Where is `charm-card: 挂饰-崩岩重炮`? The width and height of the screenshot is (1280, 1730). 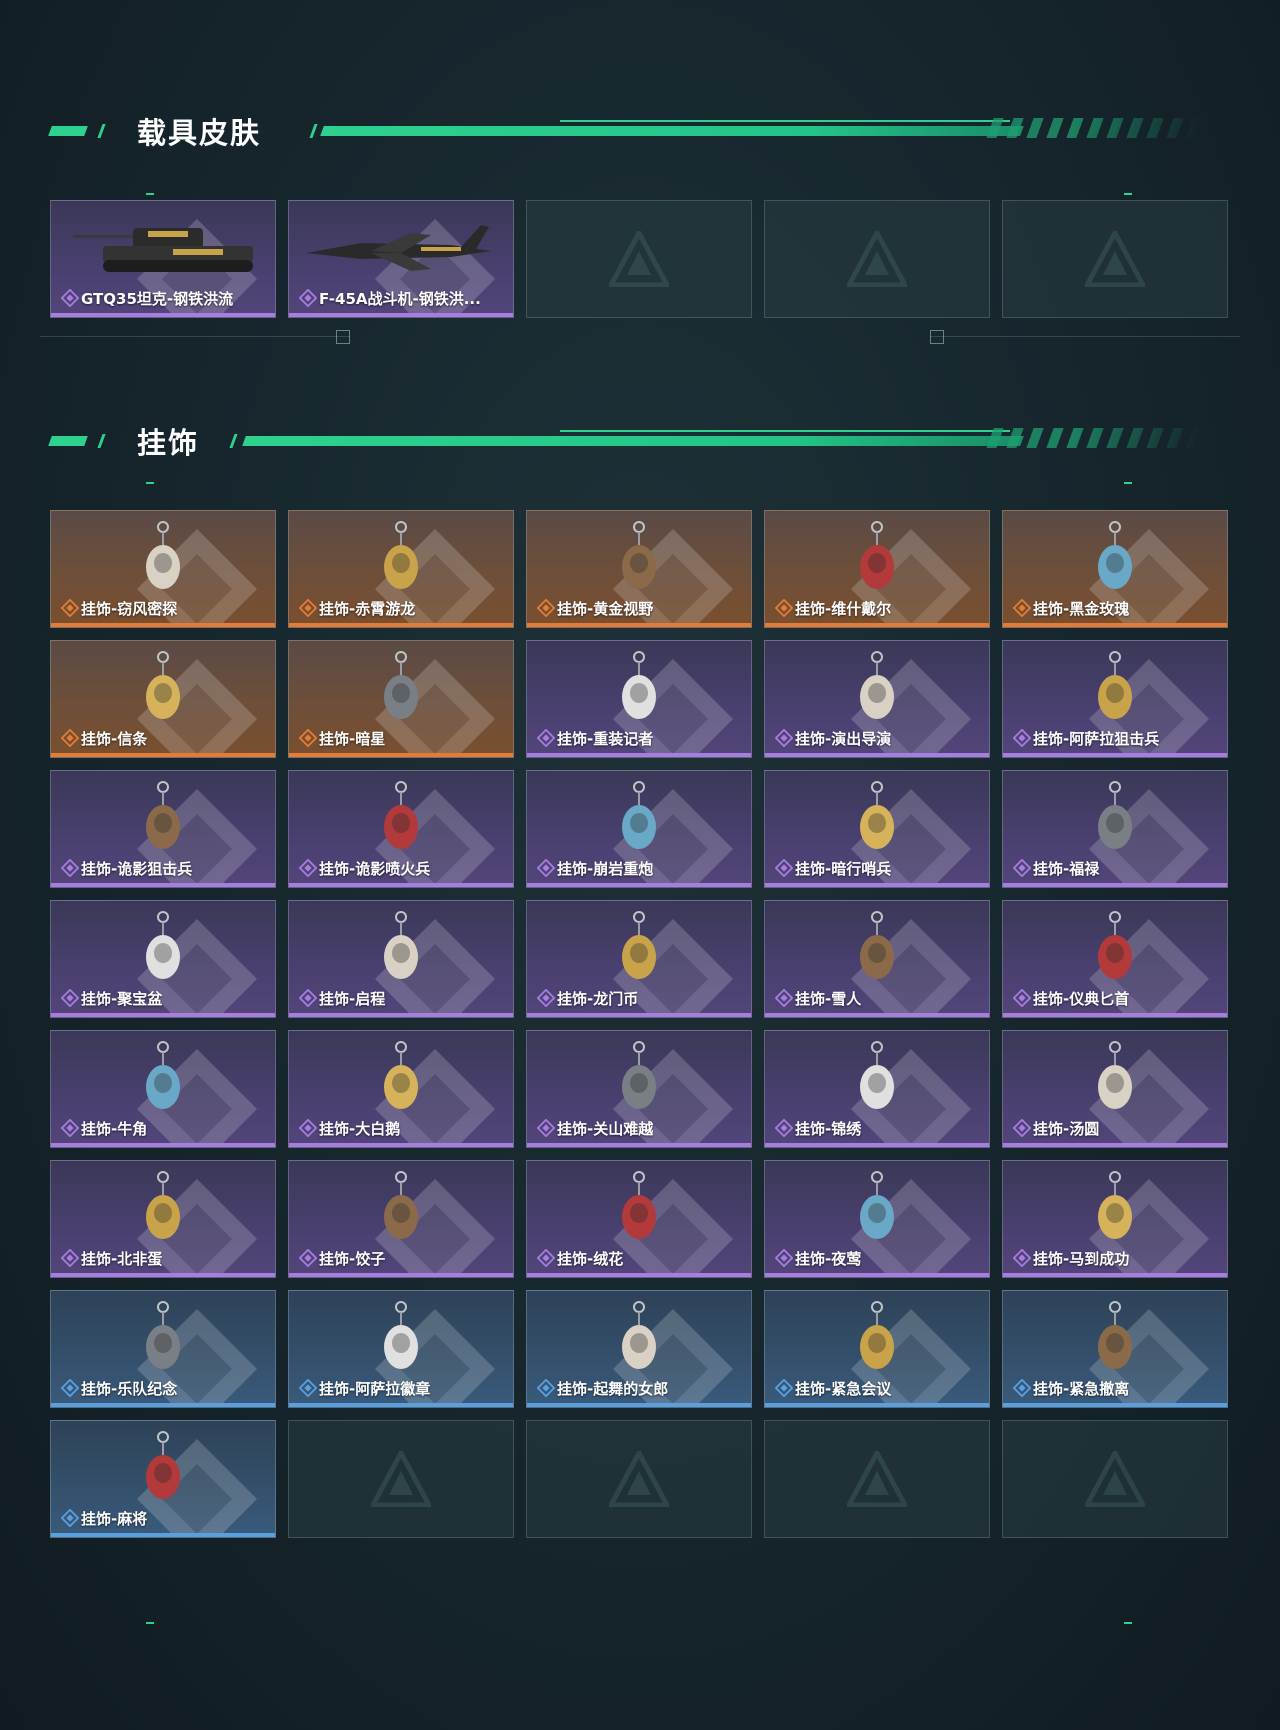 charm-card: 挂饰-崩岩重炮 is located at coordinates (639, 829).